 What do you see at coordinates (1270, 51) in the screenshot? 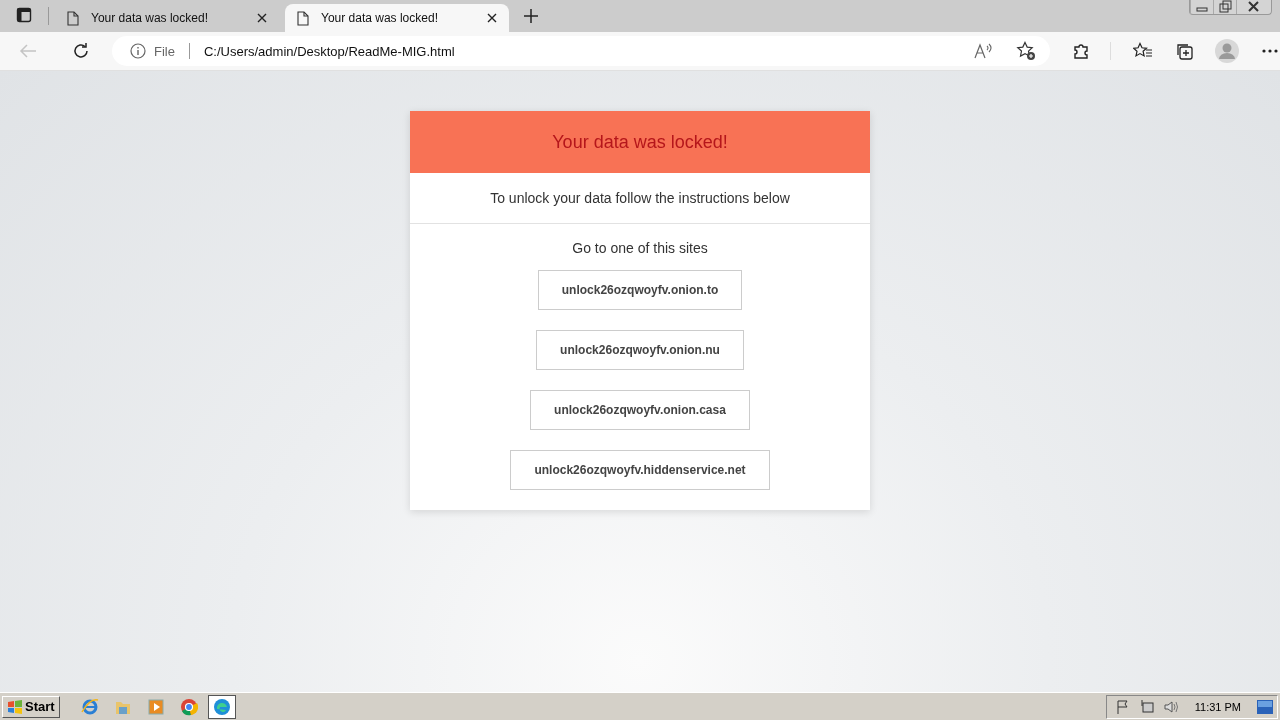
I see `more-icon` at bounding box center [1270, 51].